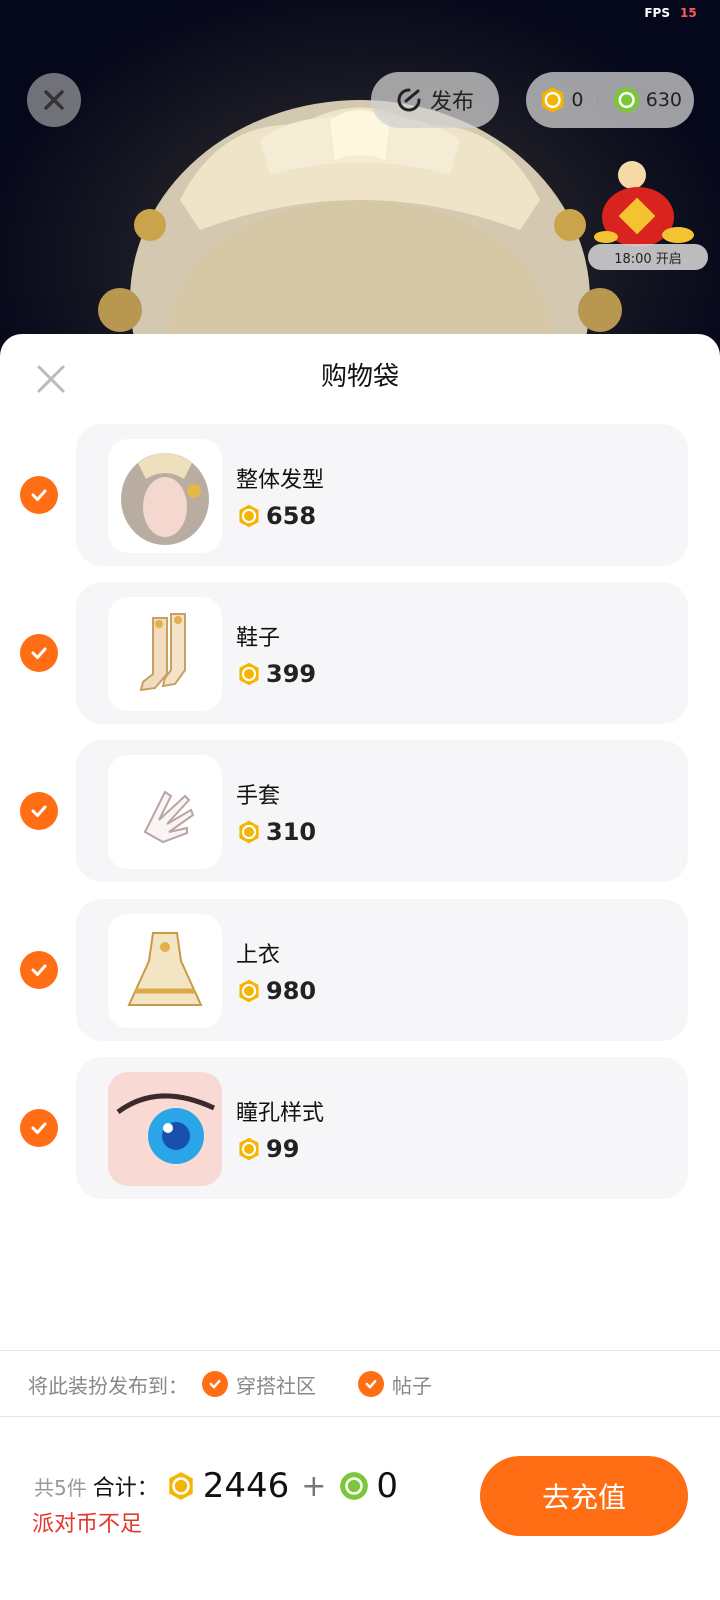 This screenshot has width=720, height=1600. I want to click on fps-label: FPS, so click(657, 13).